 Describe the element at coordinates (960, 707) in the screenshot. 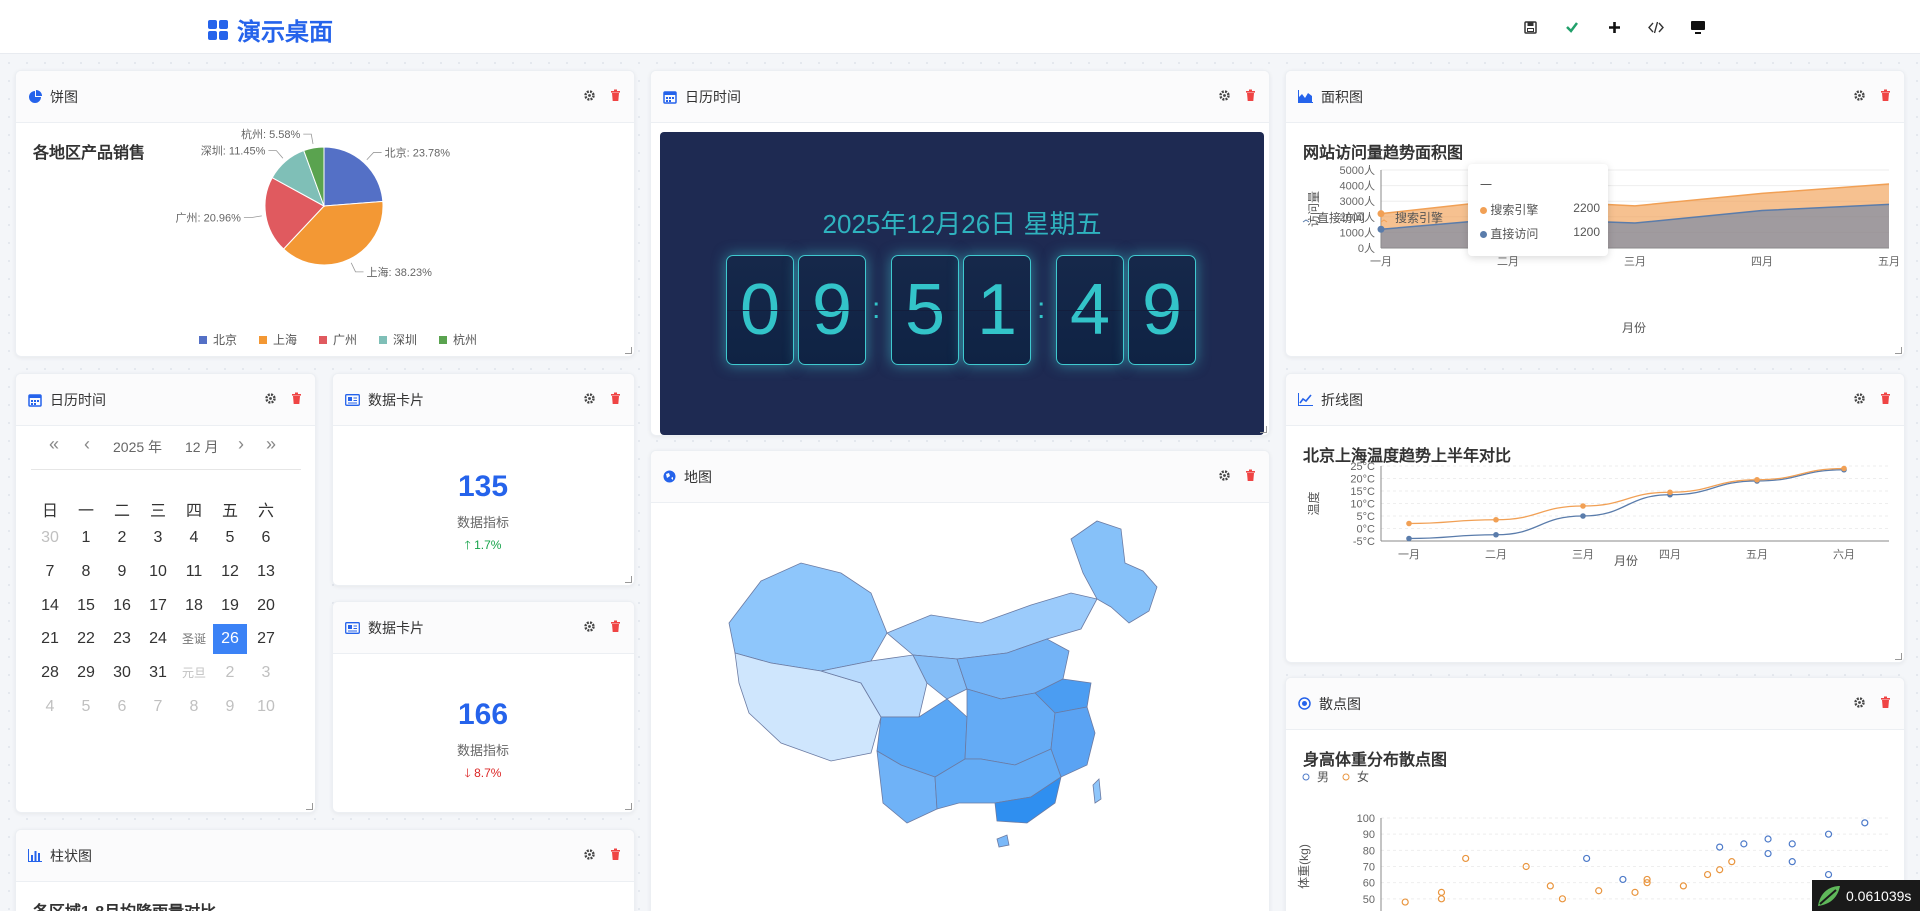

I see `china-map` at that location.